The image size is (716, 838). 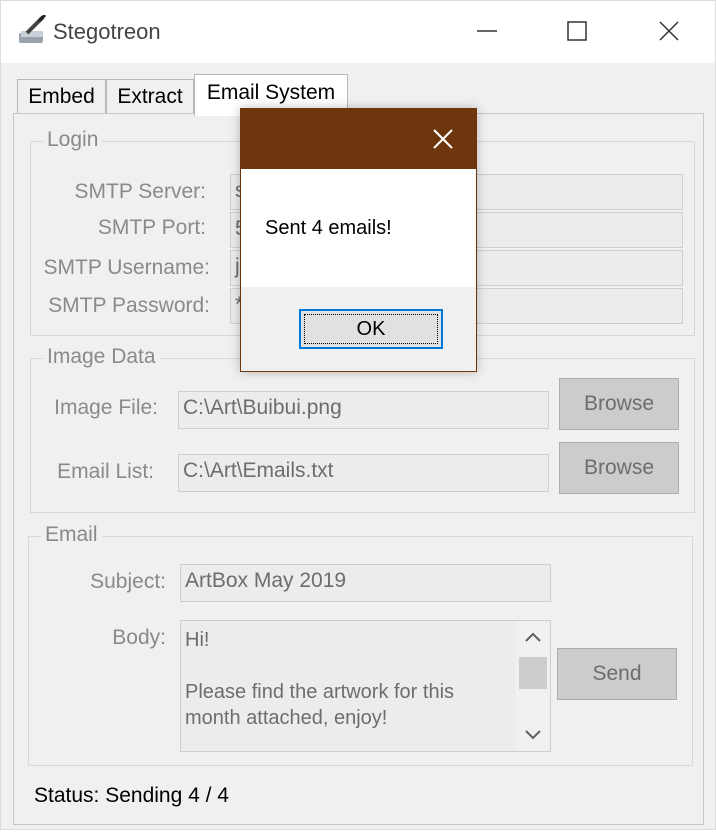 I want to click on focus-rect, so click(x=371, y=329).